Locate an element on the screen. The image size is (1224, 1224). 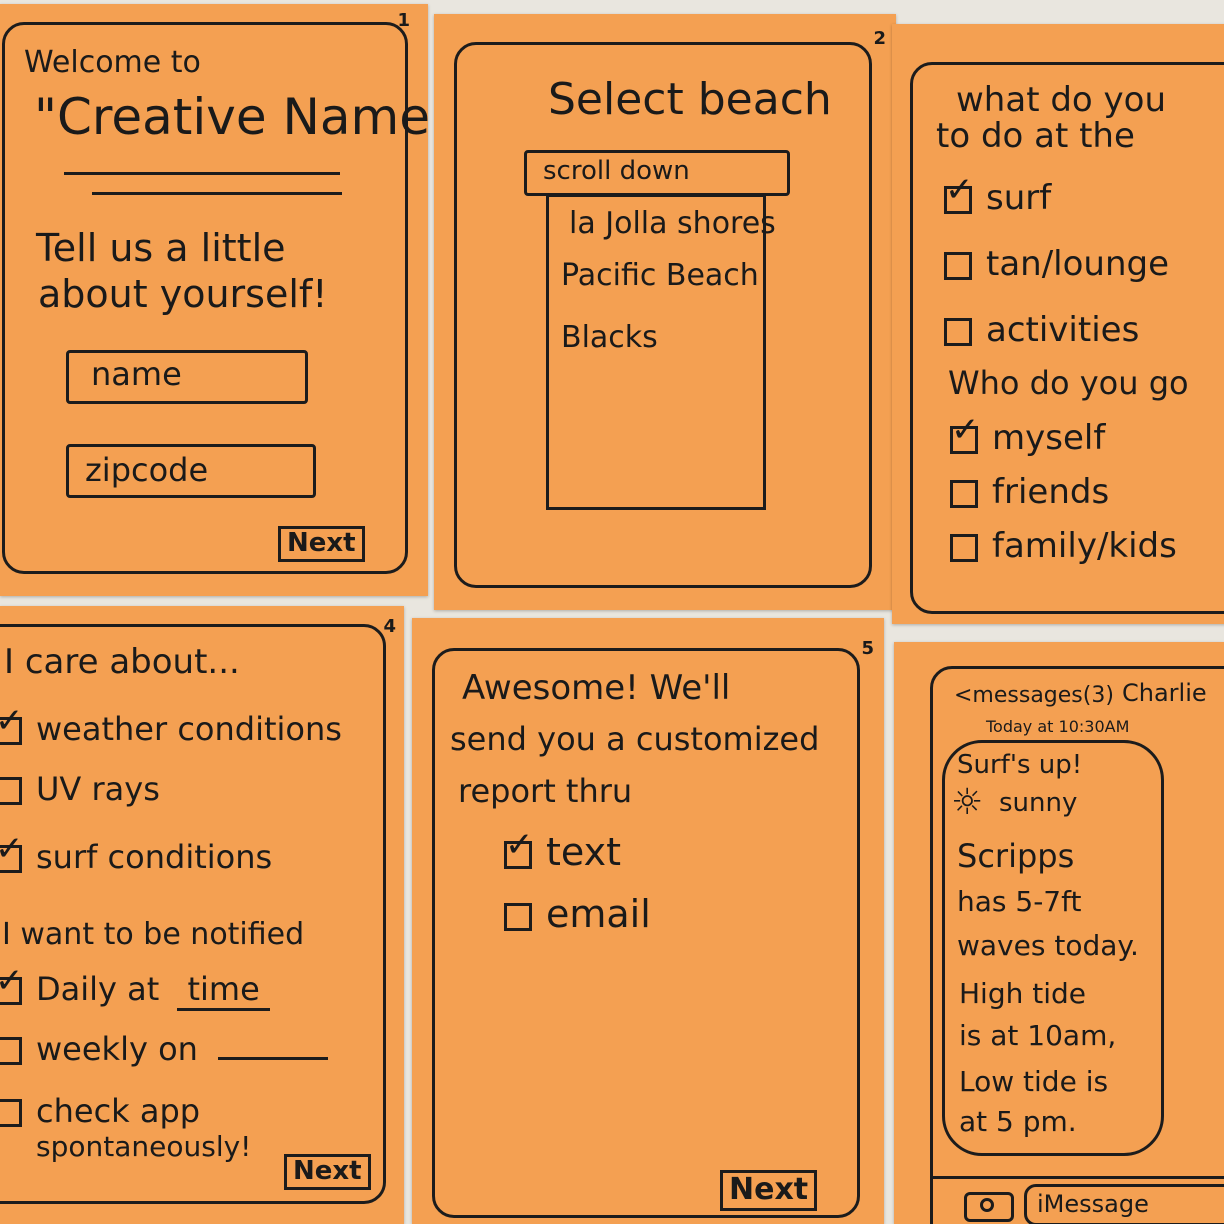
messages-back-link: <messages(3) is located at coordinates (1034, 695).